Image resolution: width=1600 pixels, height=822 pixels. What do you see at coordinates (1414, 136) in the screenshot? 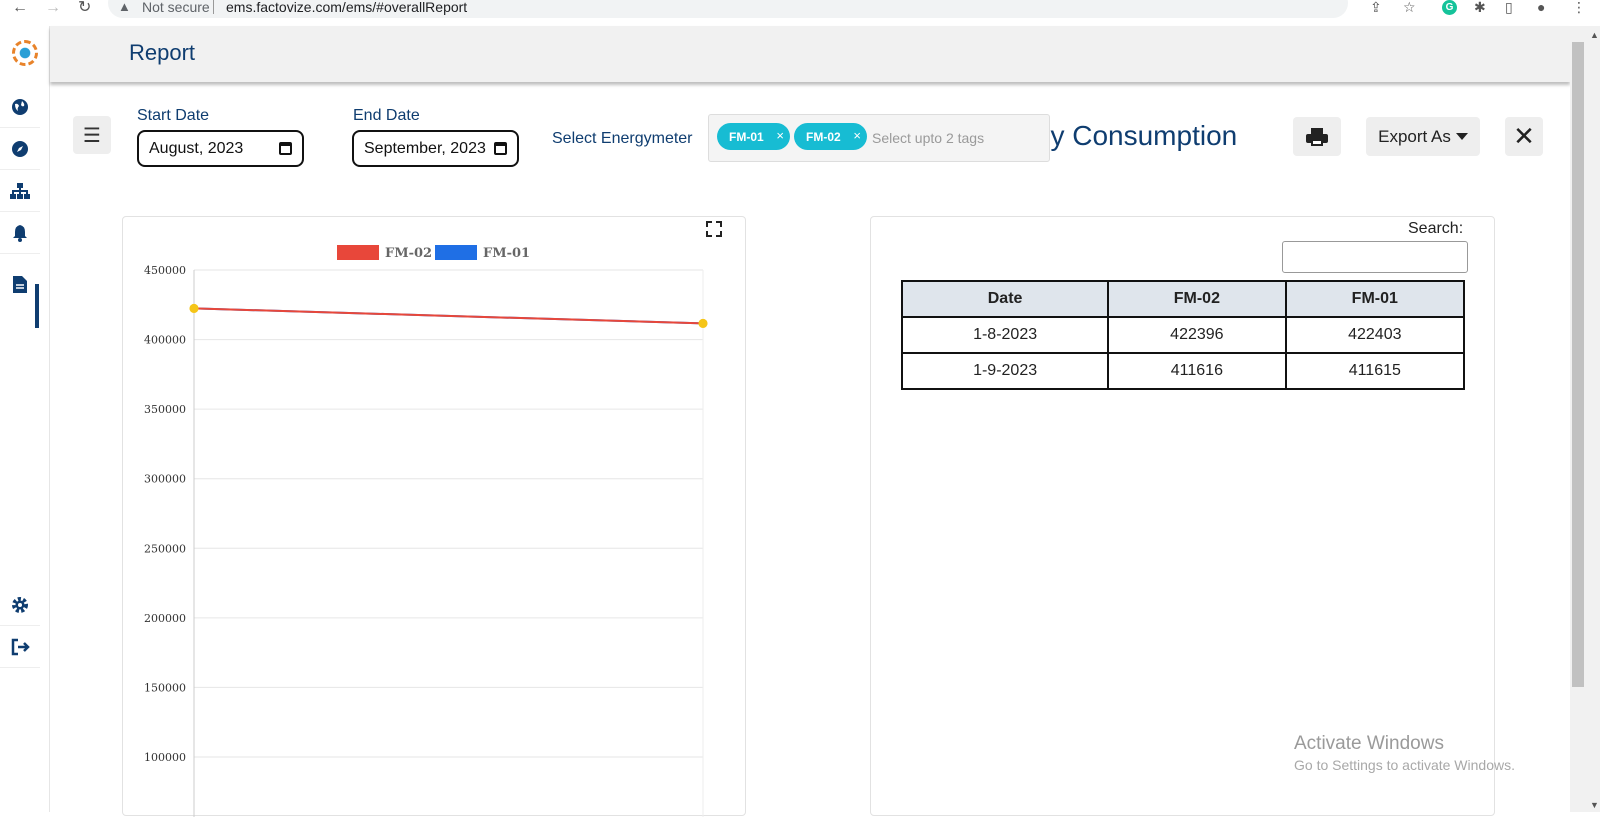
I see `export-label: Export As` at bounding box center [1414, 136].